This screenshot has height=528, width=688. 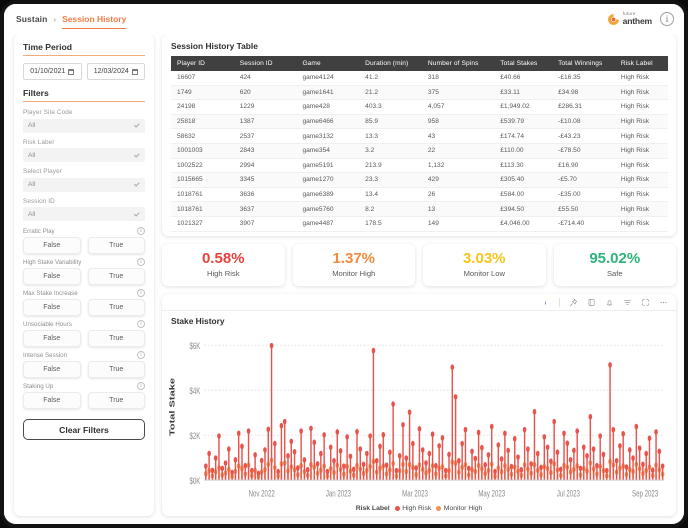 What do you see at coordinates (458, 224) in the screenshot?
I see `table-cell: 149` at bounding box center [458, 224].